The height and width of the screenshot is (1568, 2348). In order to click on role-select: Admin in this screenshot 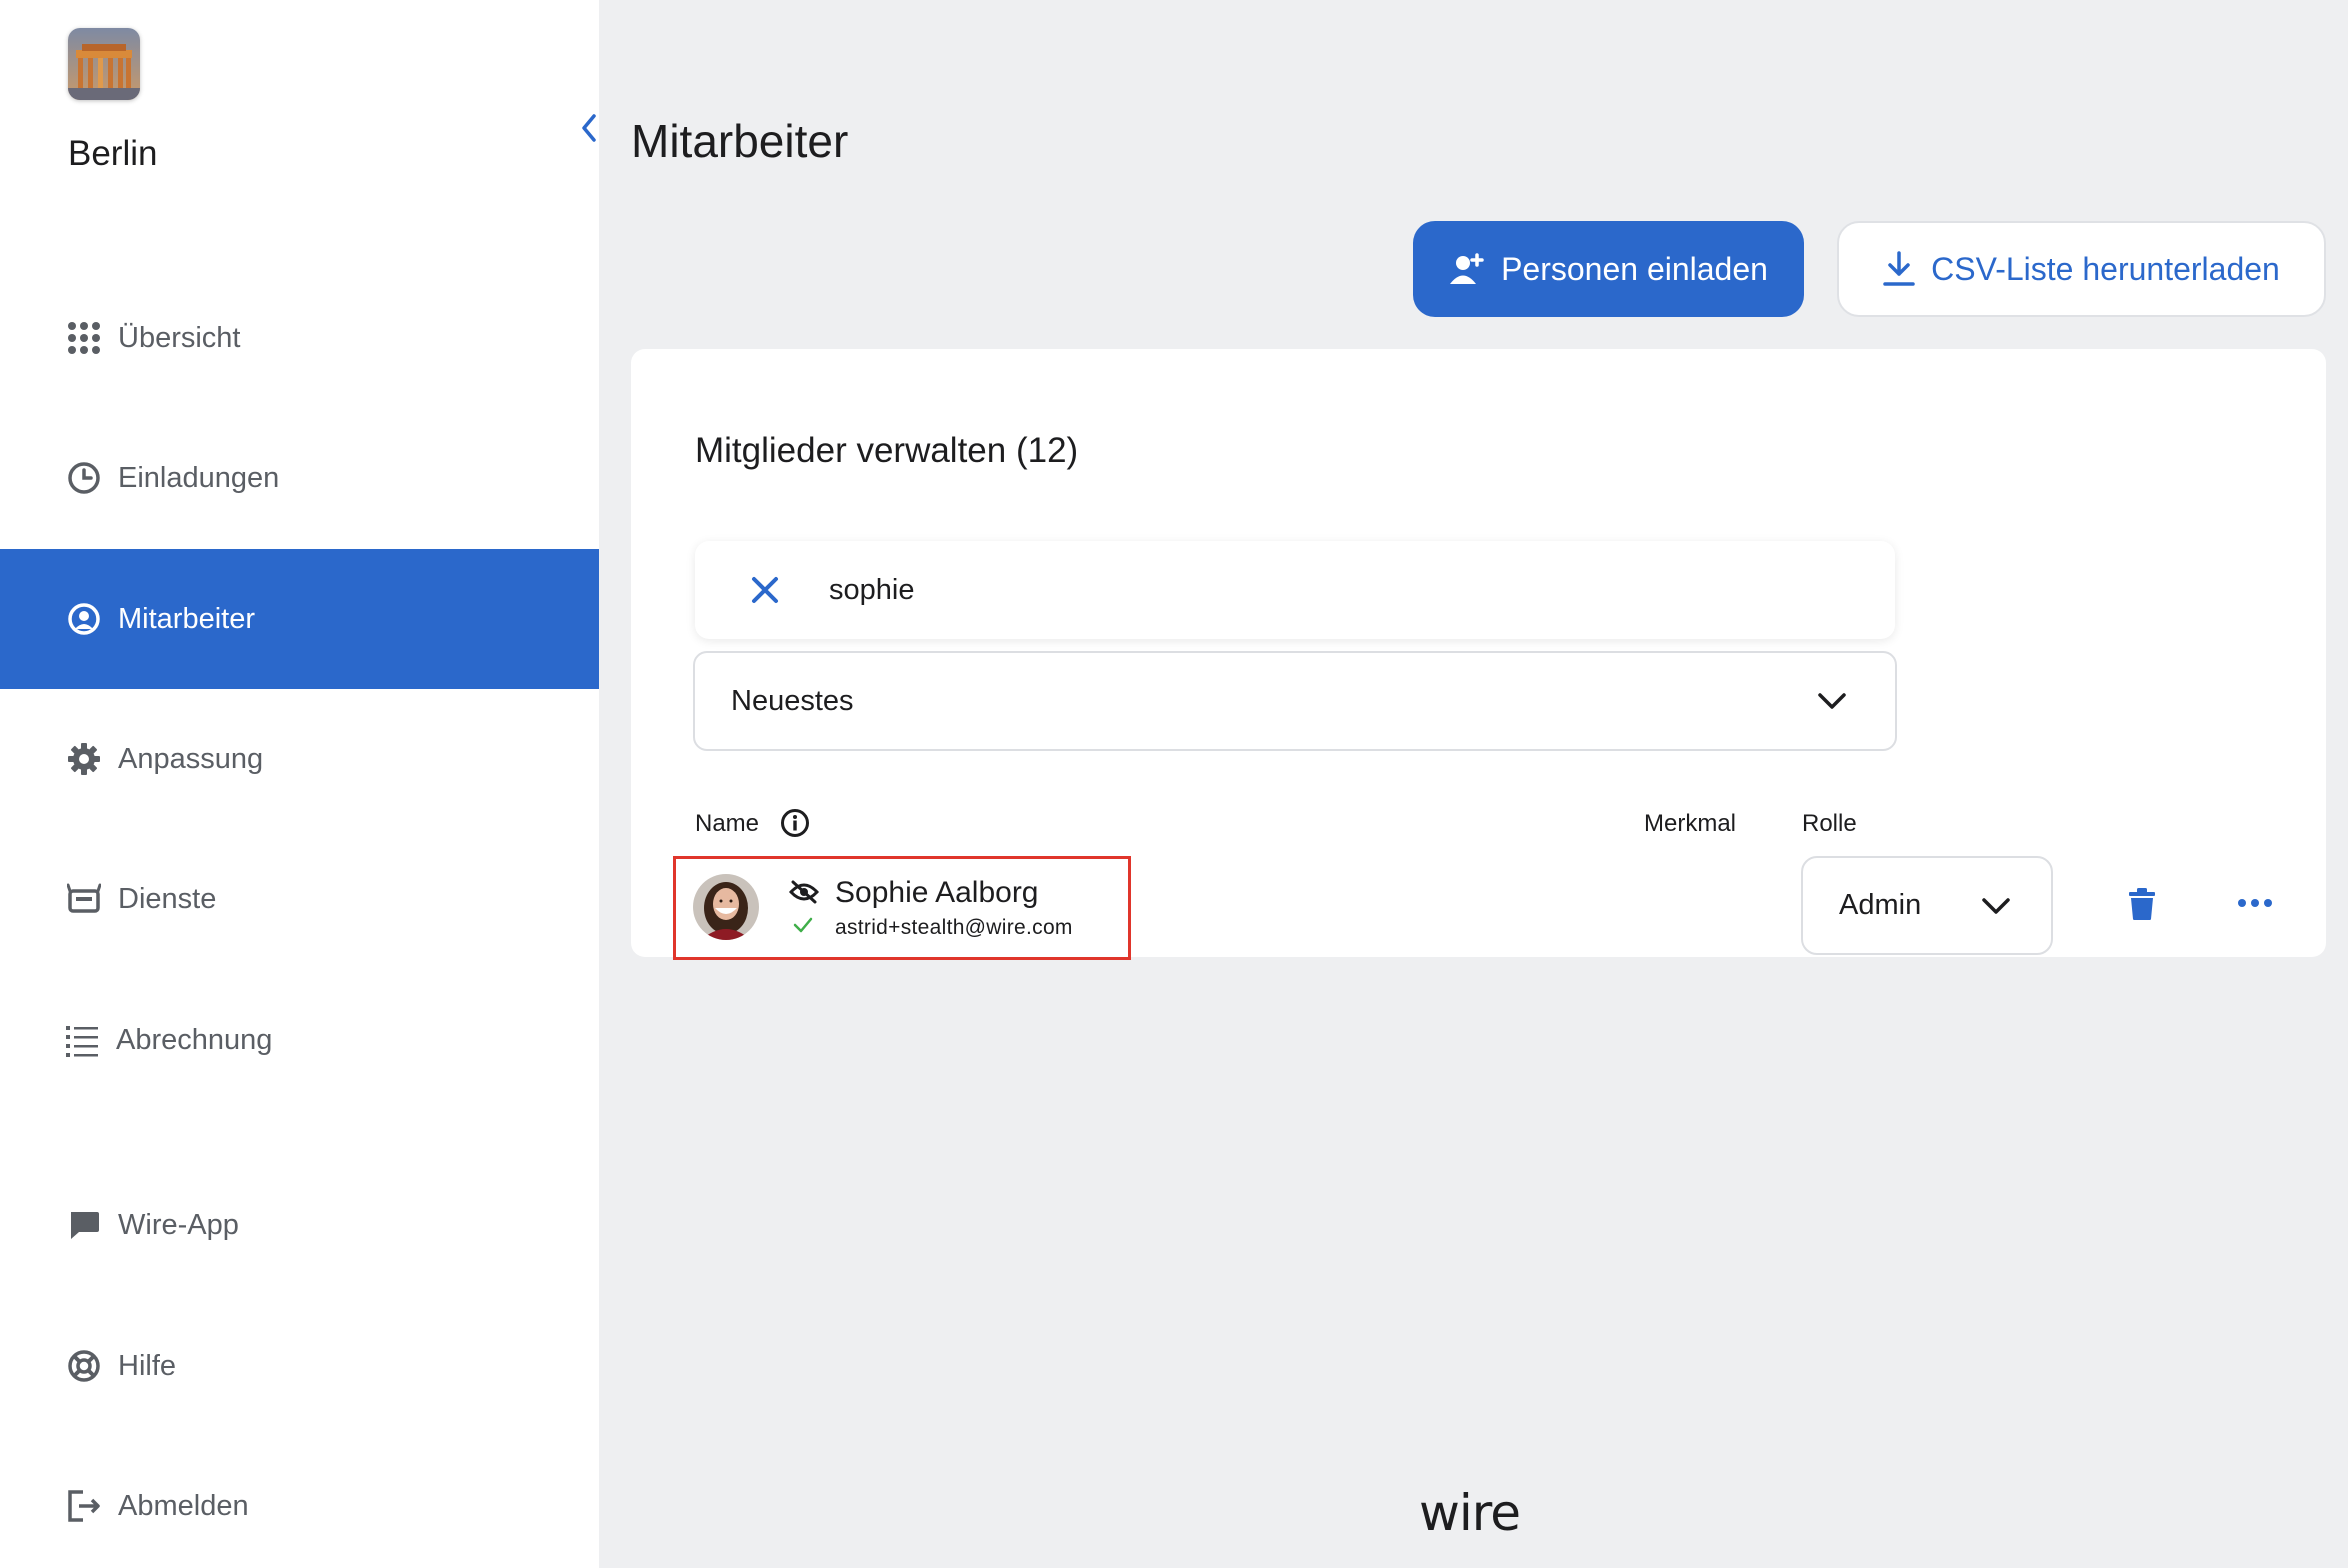, I will do `click(1927, 905)`.